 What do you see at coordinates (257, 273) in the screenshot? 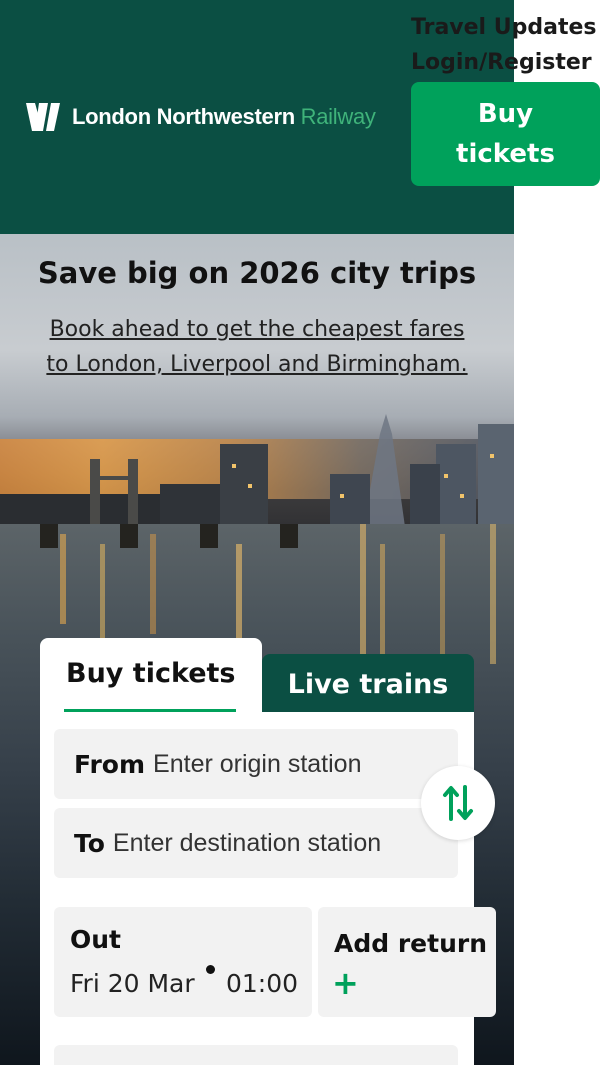
I see `hero-title: Save big on 2026 city trips` at bounding box center [257, 273].